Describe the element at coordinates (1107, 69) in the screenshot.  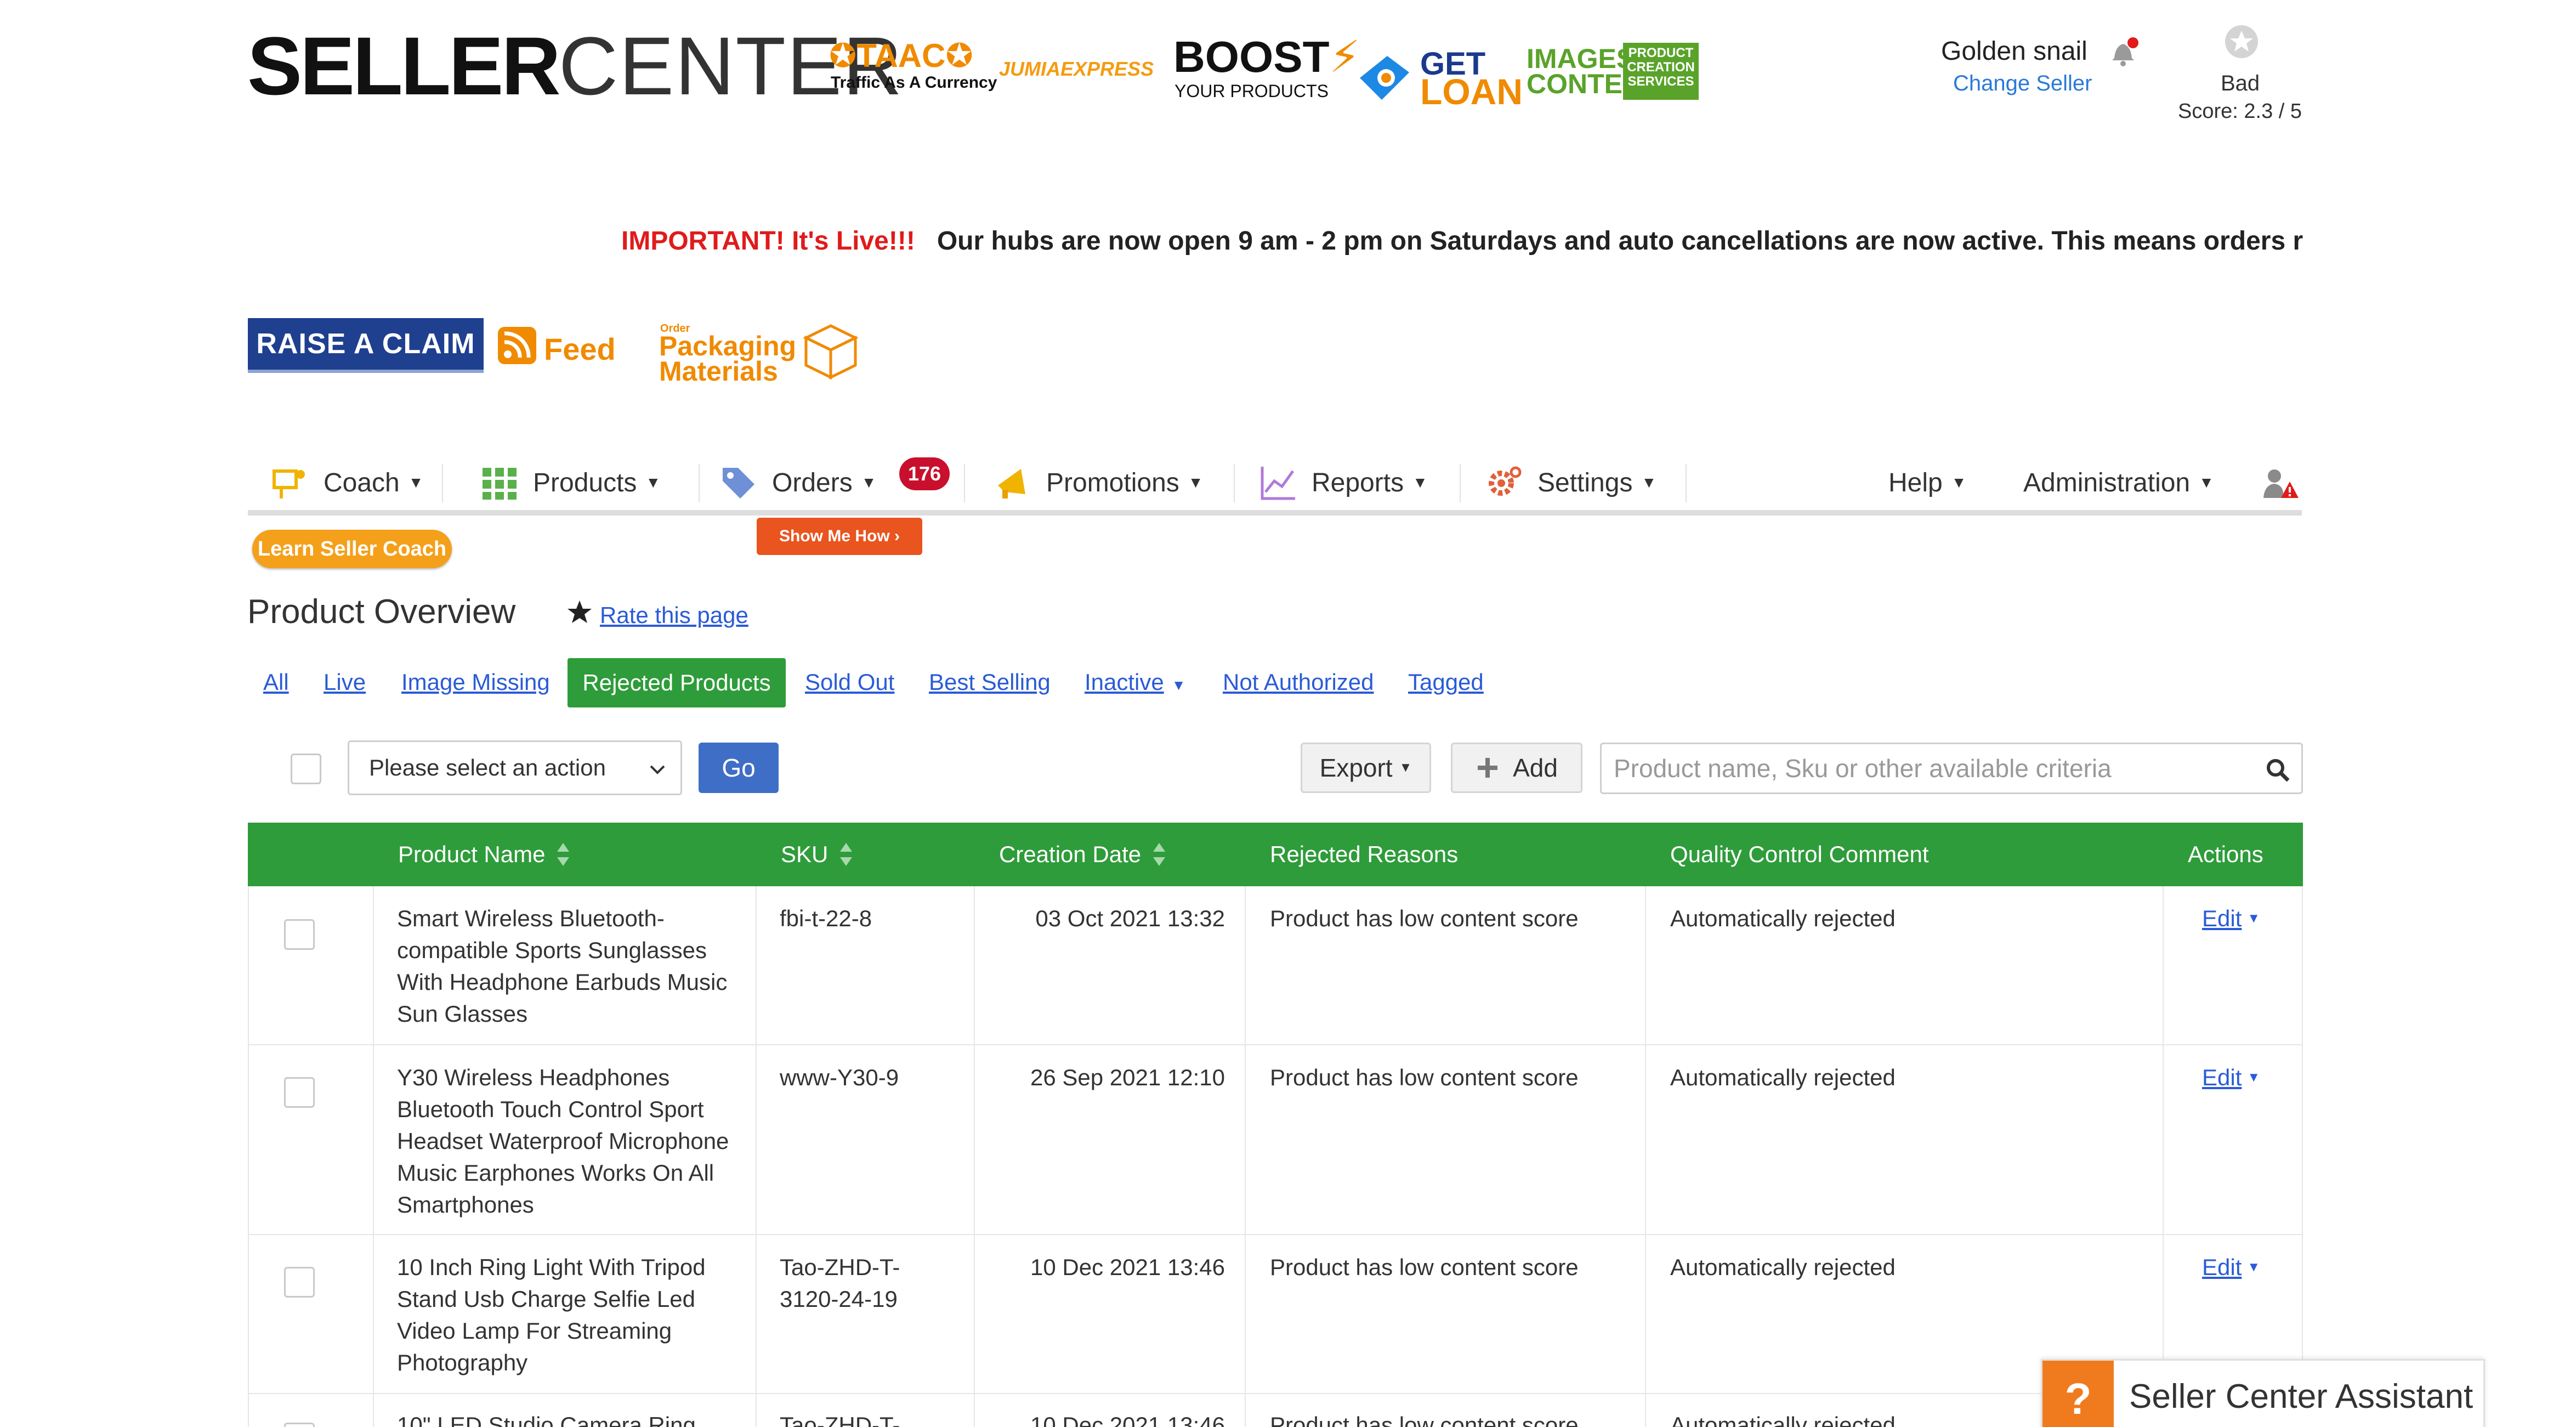
I see `jumia-express-text: EXPRESS` at that location.